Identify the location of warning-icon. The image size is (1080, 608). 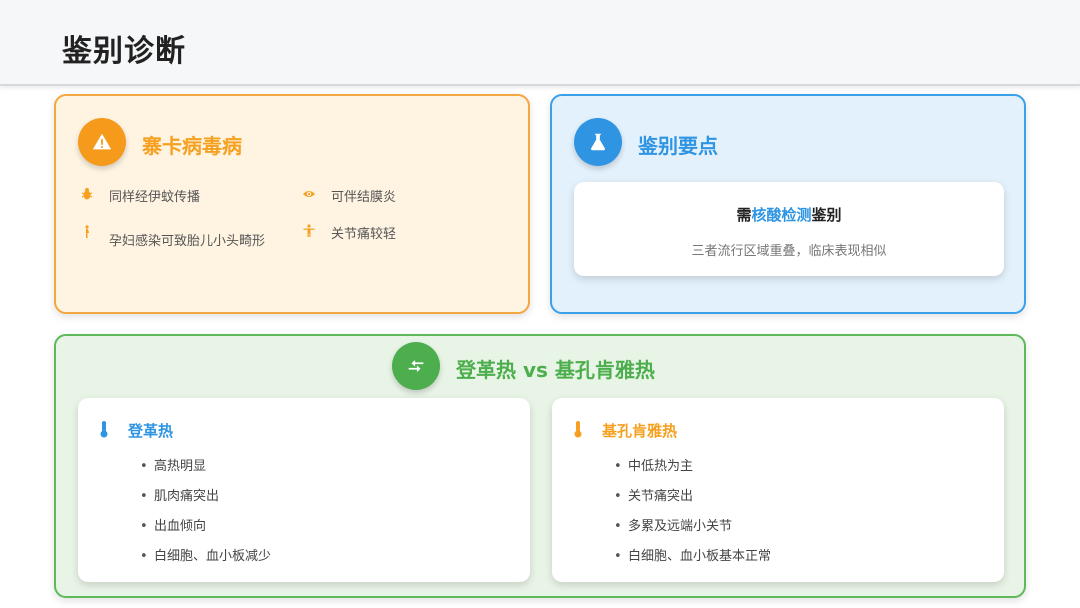
(102, 142).